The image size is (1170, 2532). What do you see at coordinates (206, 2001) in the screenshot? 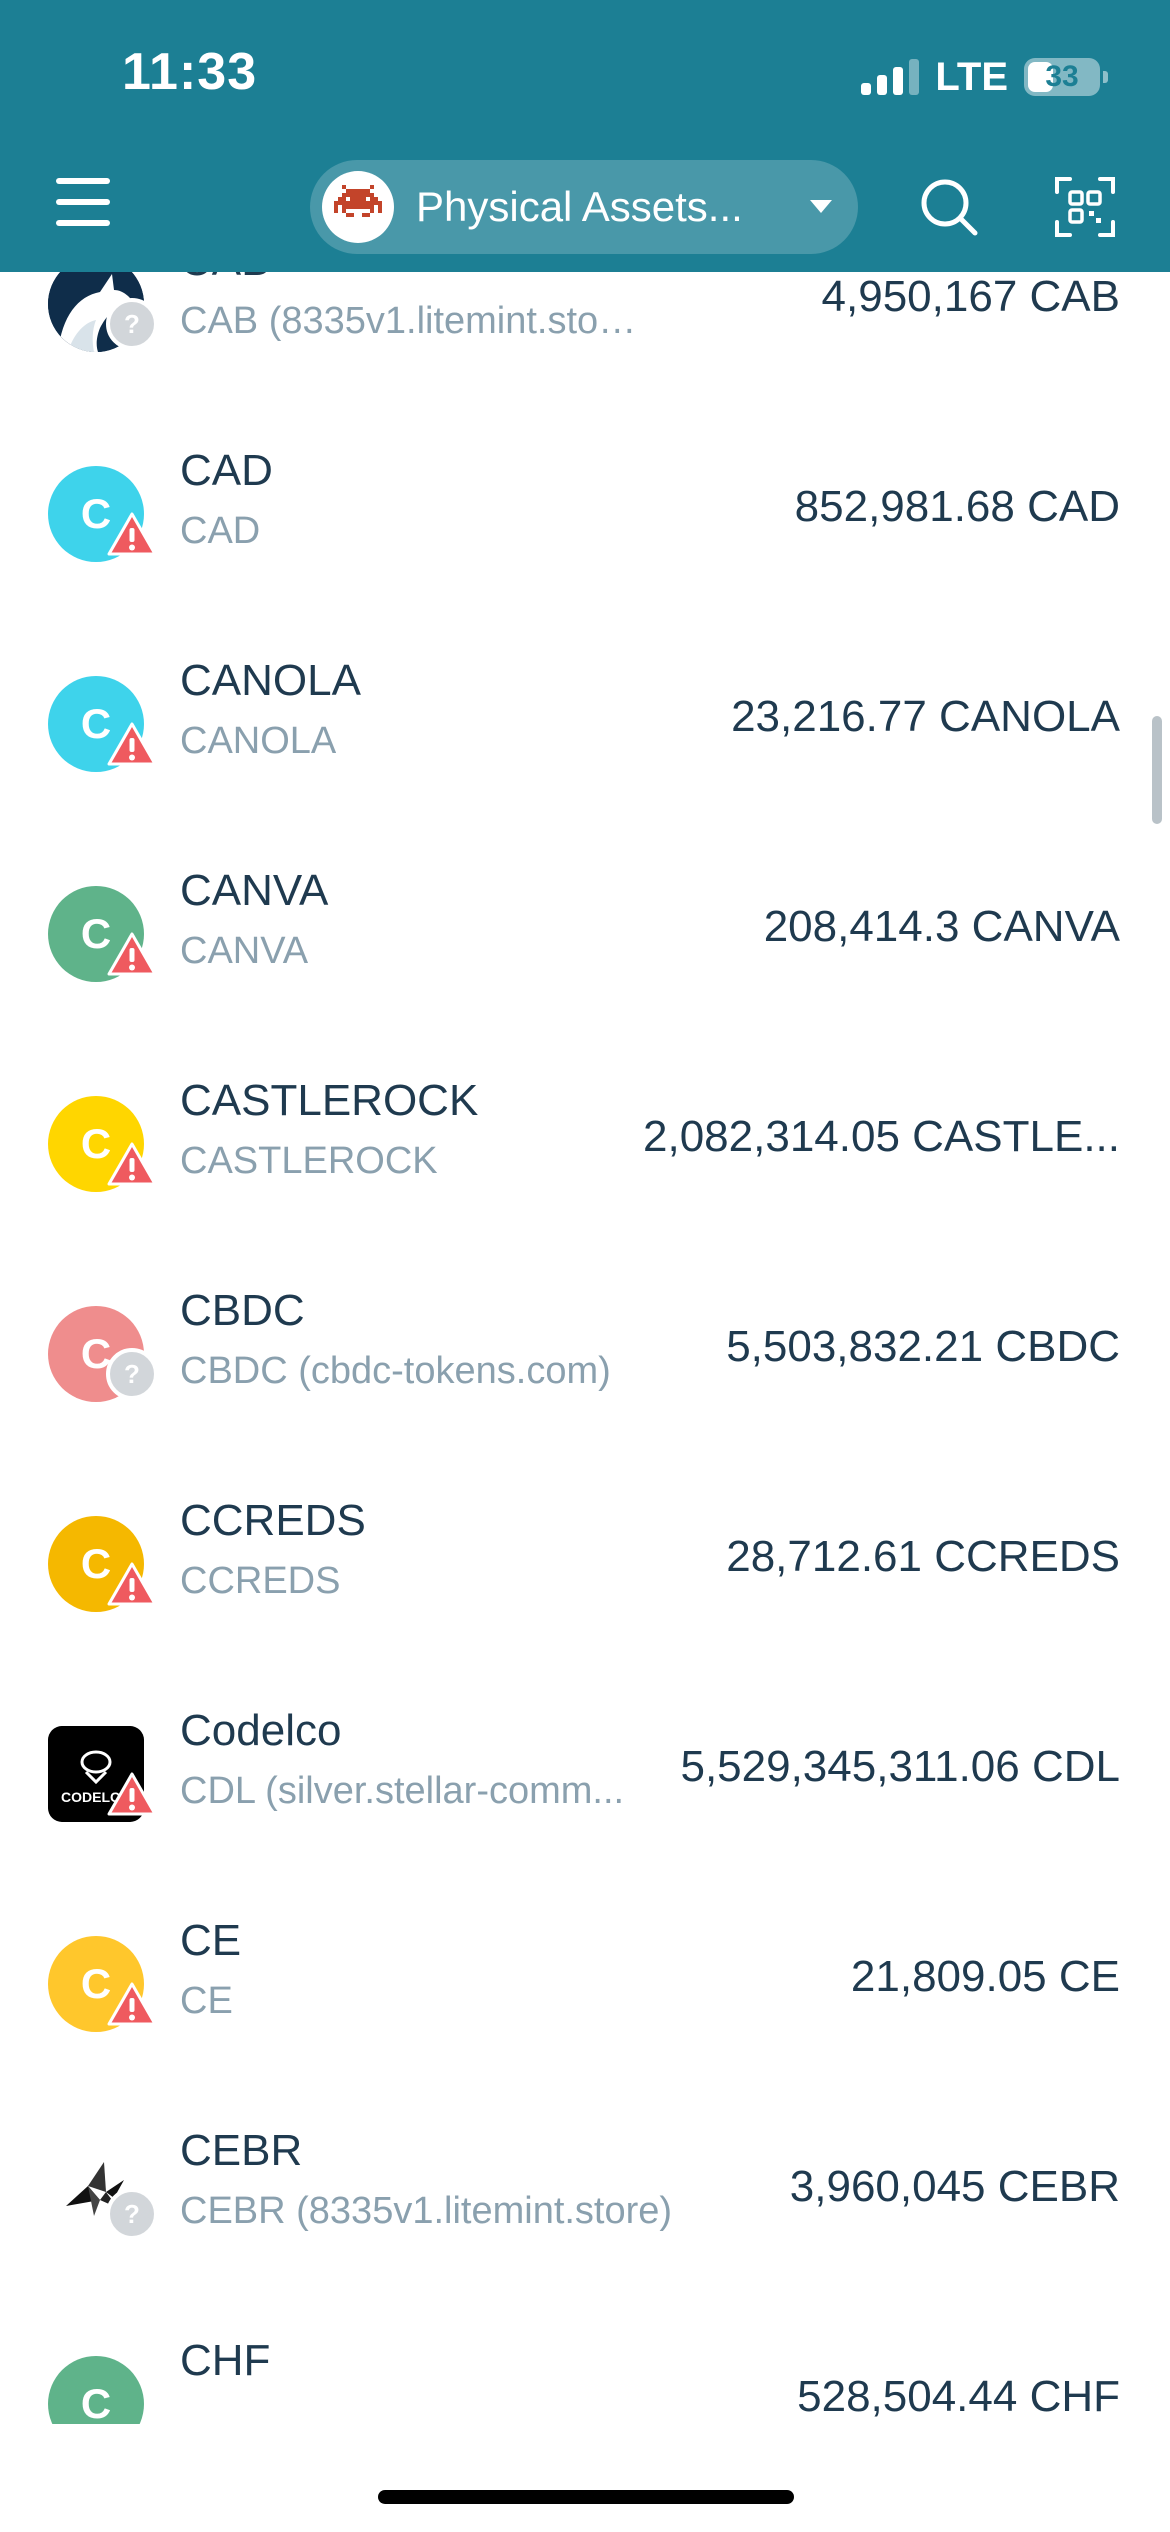
I see `asset-subtitle: CE` at bounding box center [206, 2001].